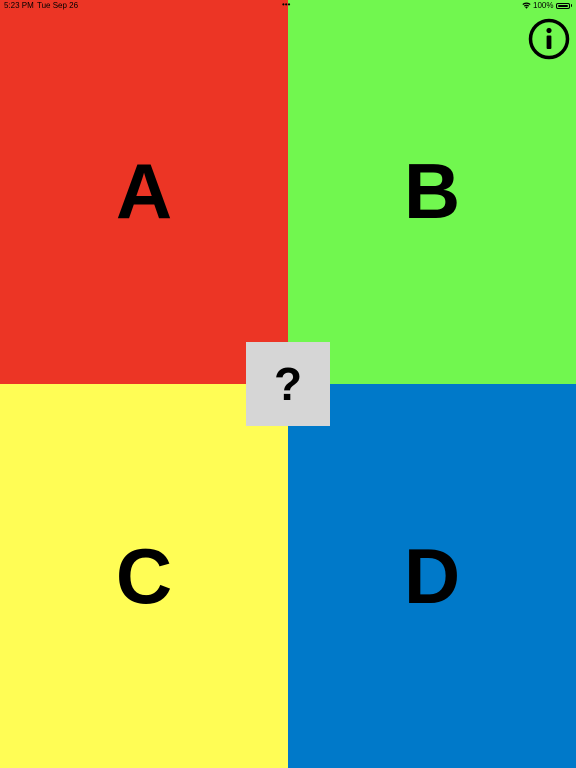 Image resolution: width=576 pixels, height=768 pixels. What do you see at coordinates (19, 5) in the screenshot?
I see `status-time: 5:23 PM` at bounding box center [19, 5].